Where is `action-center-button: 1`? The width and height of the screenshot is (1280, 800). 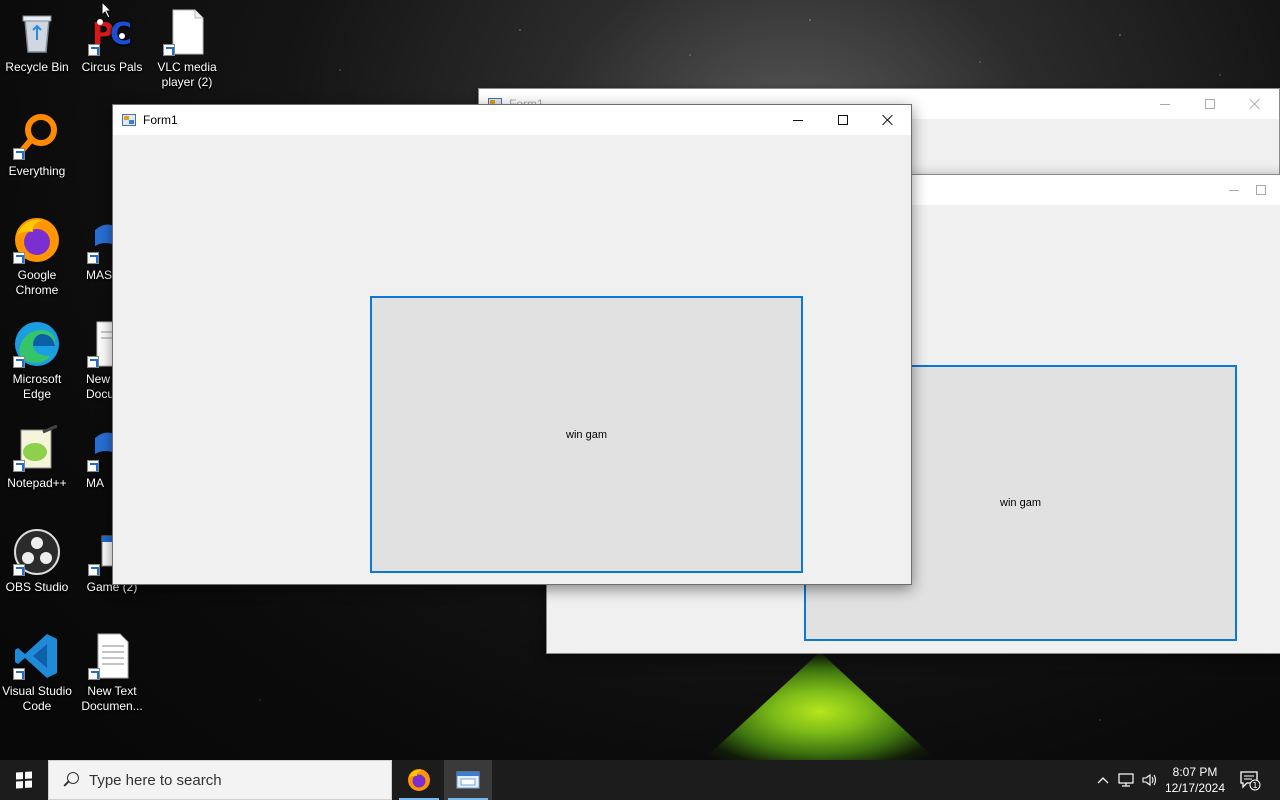
action-center-button: 1 is located at coordinates (1250, 780).